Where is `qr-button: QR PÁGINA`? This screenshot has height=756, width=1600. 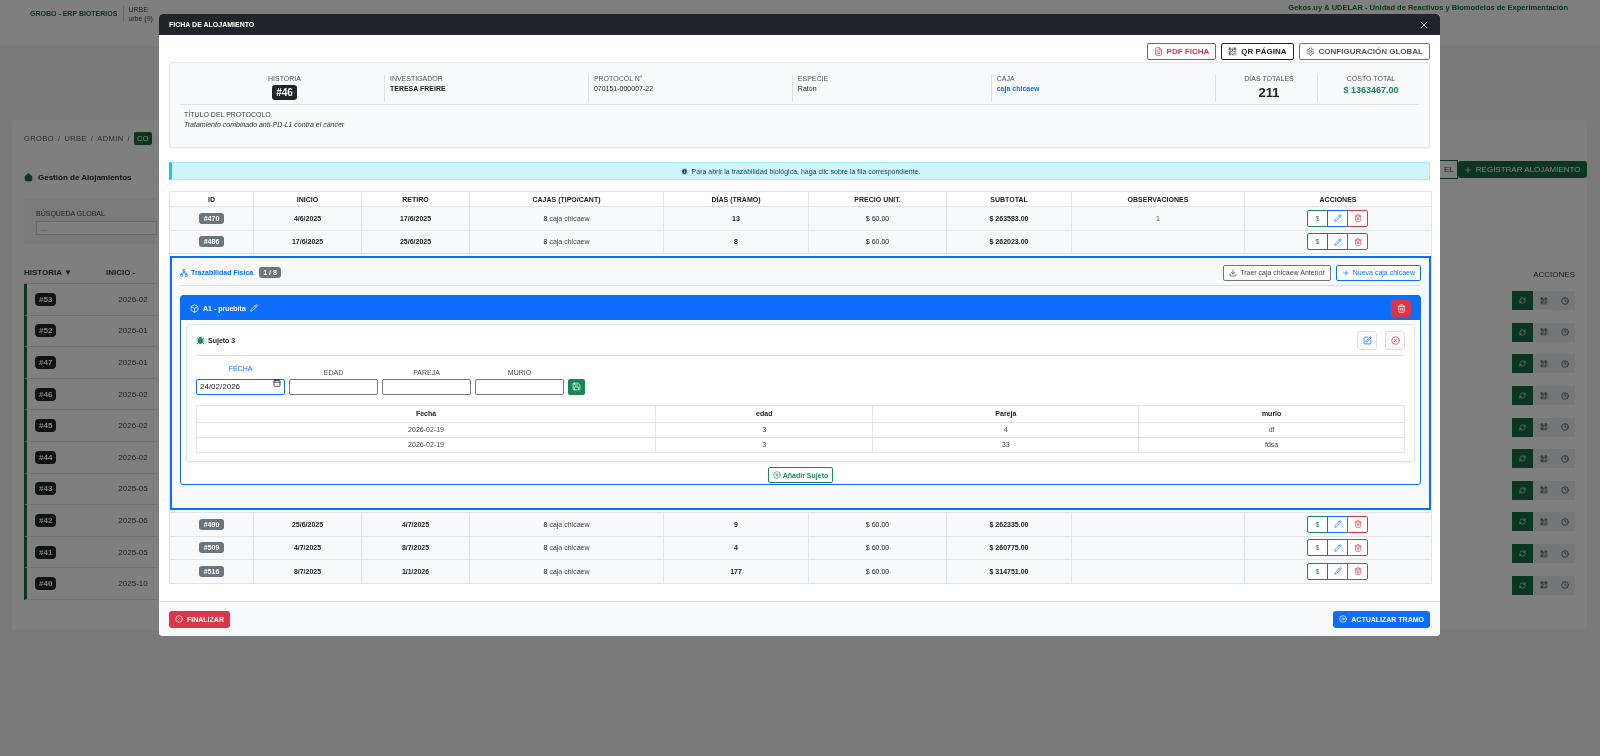
qr-button: QR PÁGINA is located at coordinates (1257, 51).